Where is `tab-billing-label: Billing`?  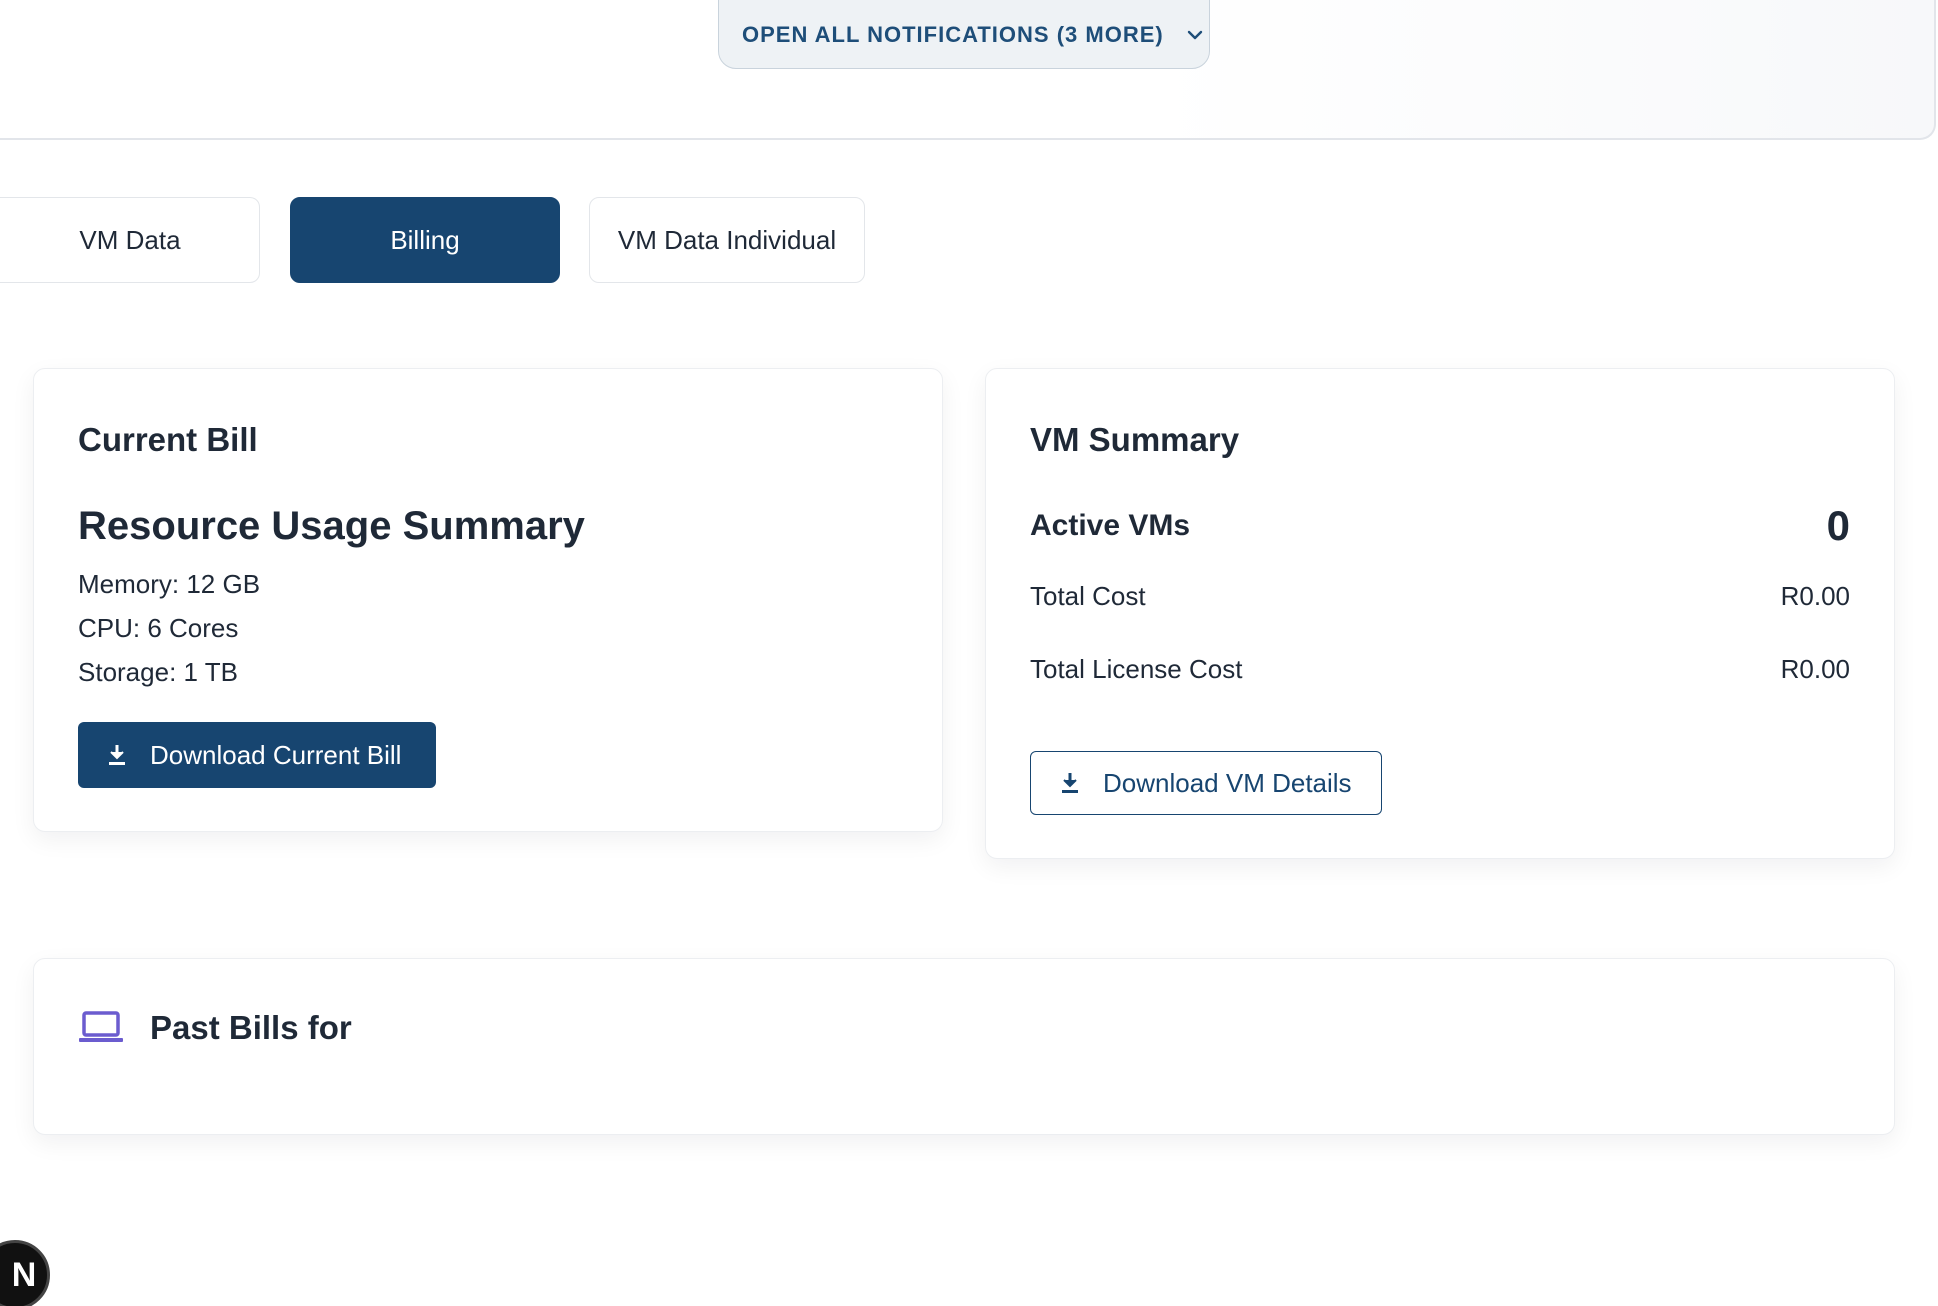 tab-billing-label: Billing is located at coordinates (425, 239).